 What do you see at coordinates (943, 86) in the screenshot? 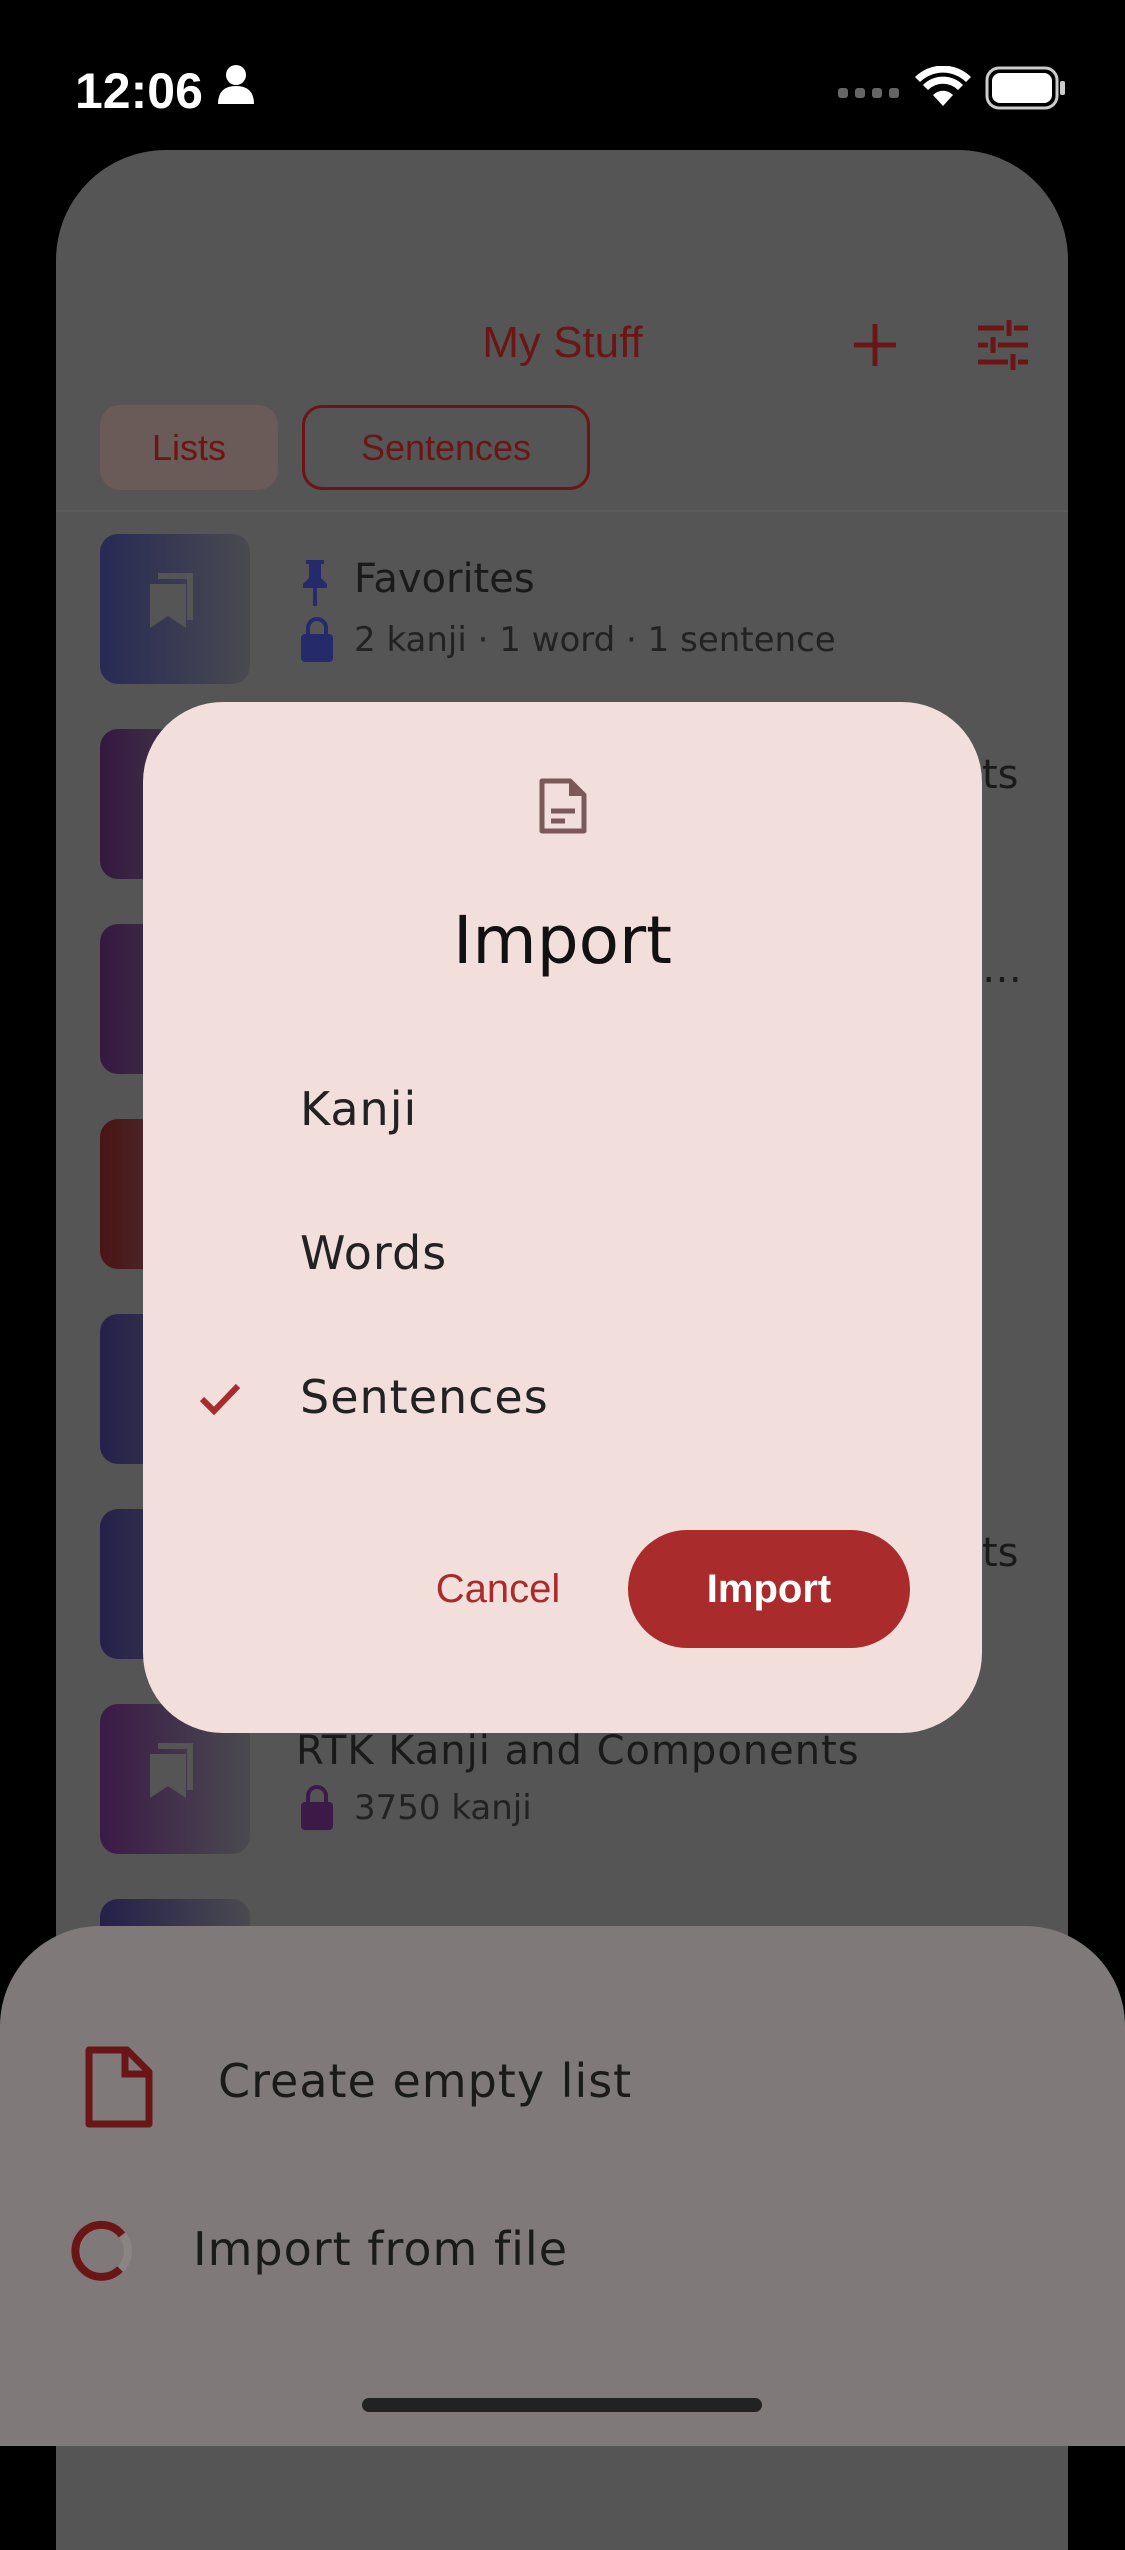
I see `wifi-icon` at bounding box center [943, 86].